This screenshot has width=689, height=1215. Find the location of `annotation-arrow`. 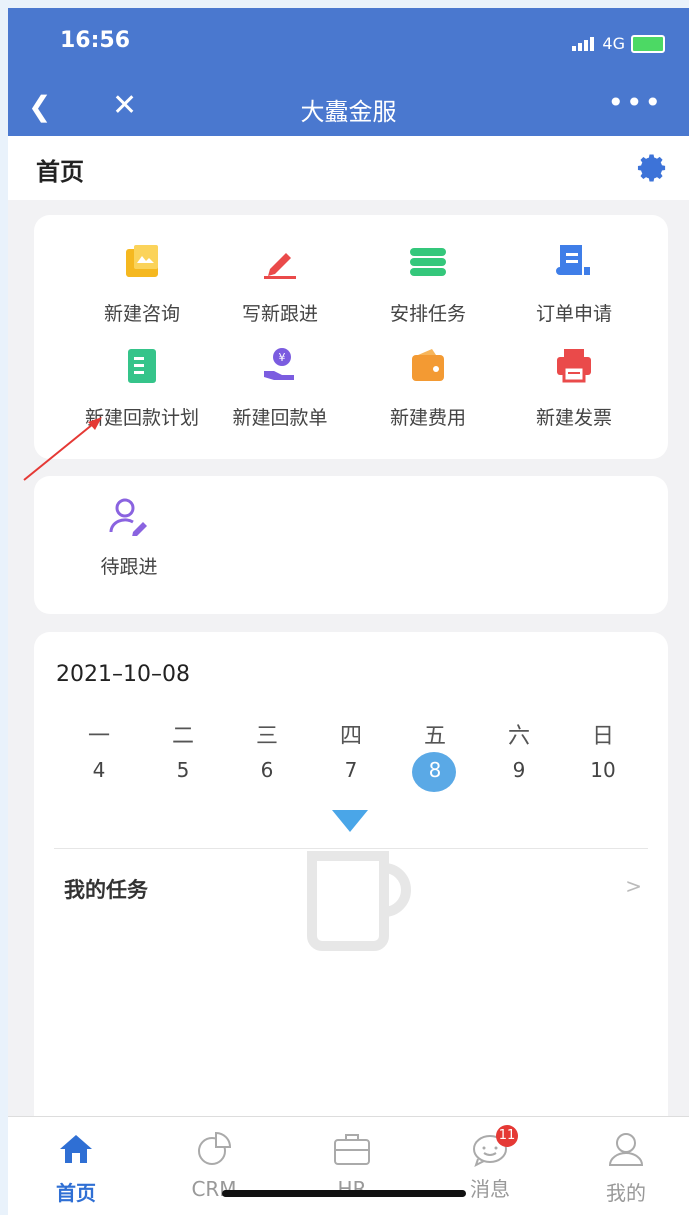

annotation-arrow is located at coordinates (62, 449).